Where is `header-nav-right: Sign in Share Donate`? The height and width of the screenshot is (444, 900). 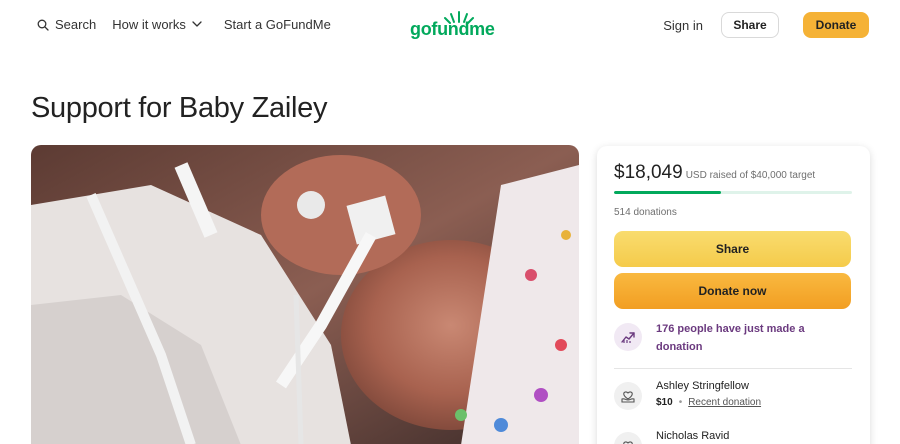 header-nav-right: Sign in Share Donate is located at coordinates (766, 25).